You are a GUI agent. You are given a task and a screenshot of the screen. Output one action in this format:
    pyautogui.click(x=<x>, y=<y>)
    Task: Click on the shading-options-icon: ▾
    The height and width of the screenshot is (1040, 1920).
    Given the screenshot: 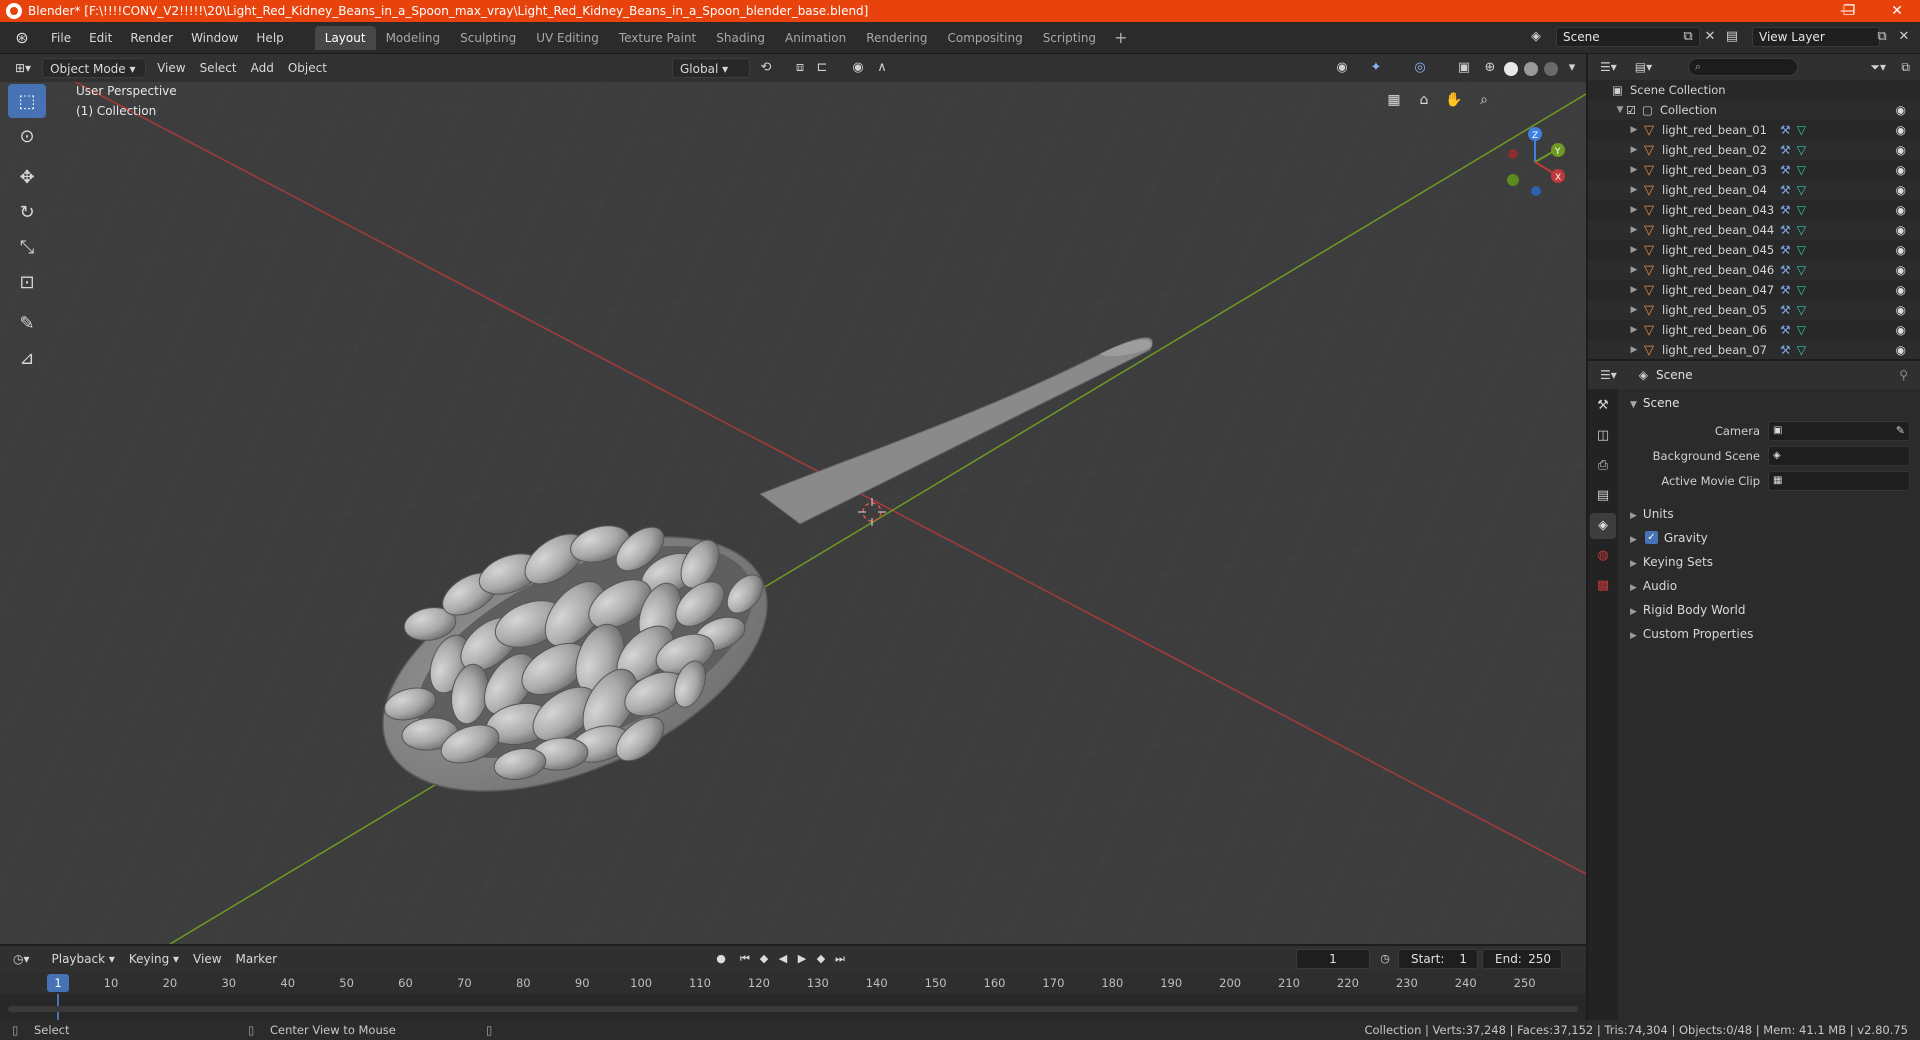 What is the action you would take?
    pyautogui.click(x=1572, y=68)
    